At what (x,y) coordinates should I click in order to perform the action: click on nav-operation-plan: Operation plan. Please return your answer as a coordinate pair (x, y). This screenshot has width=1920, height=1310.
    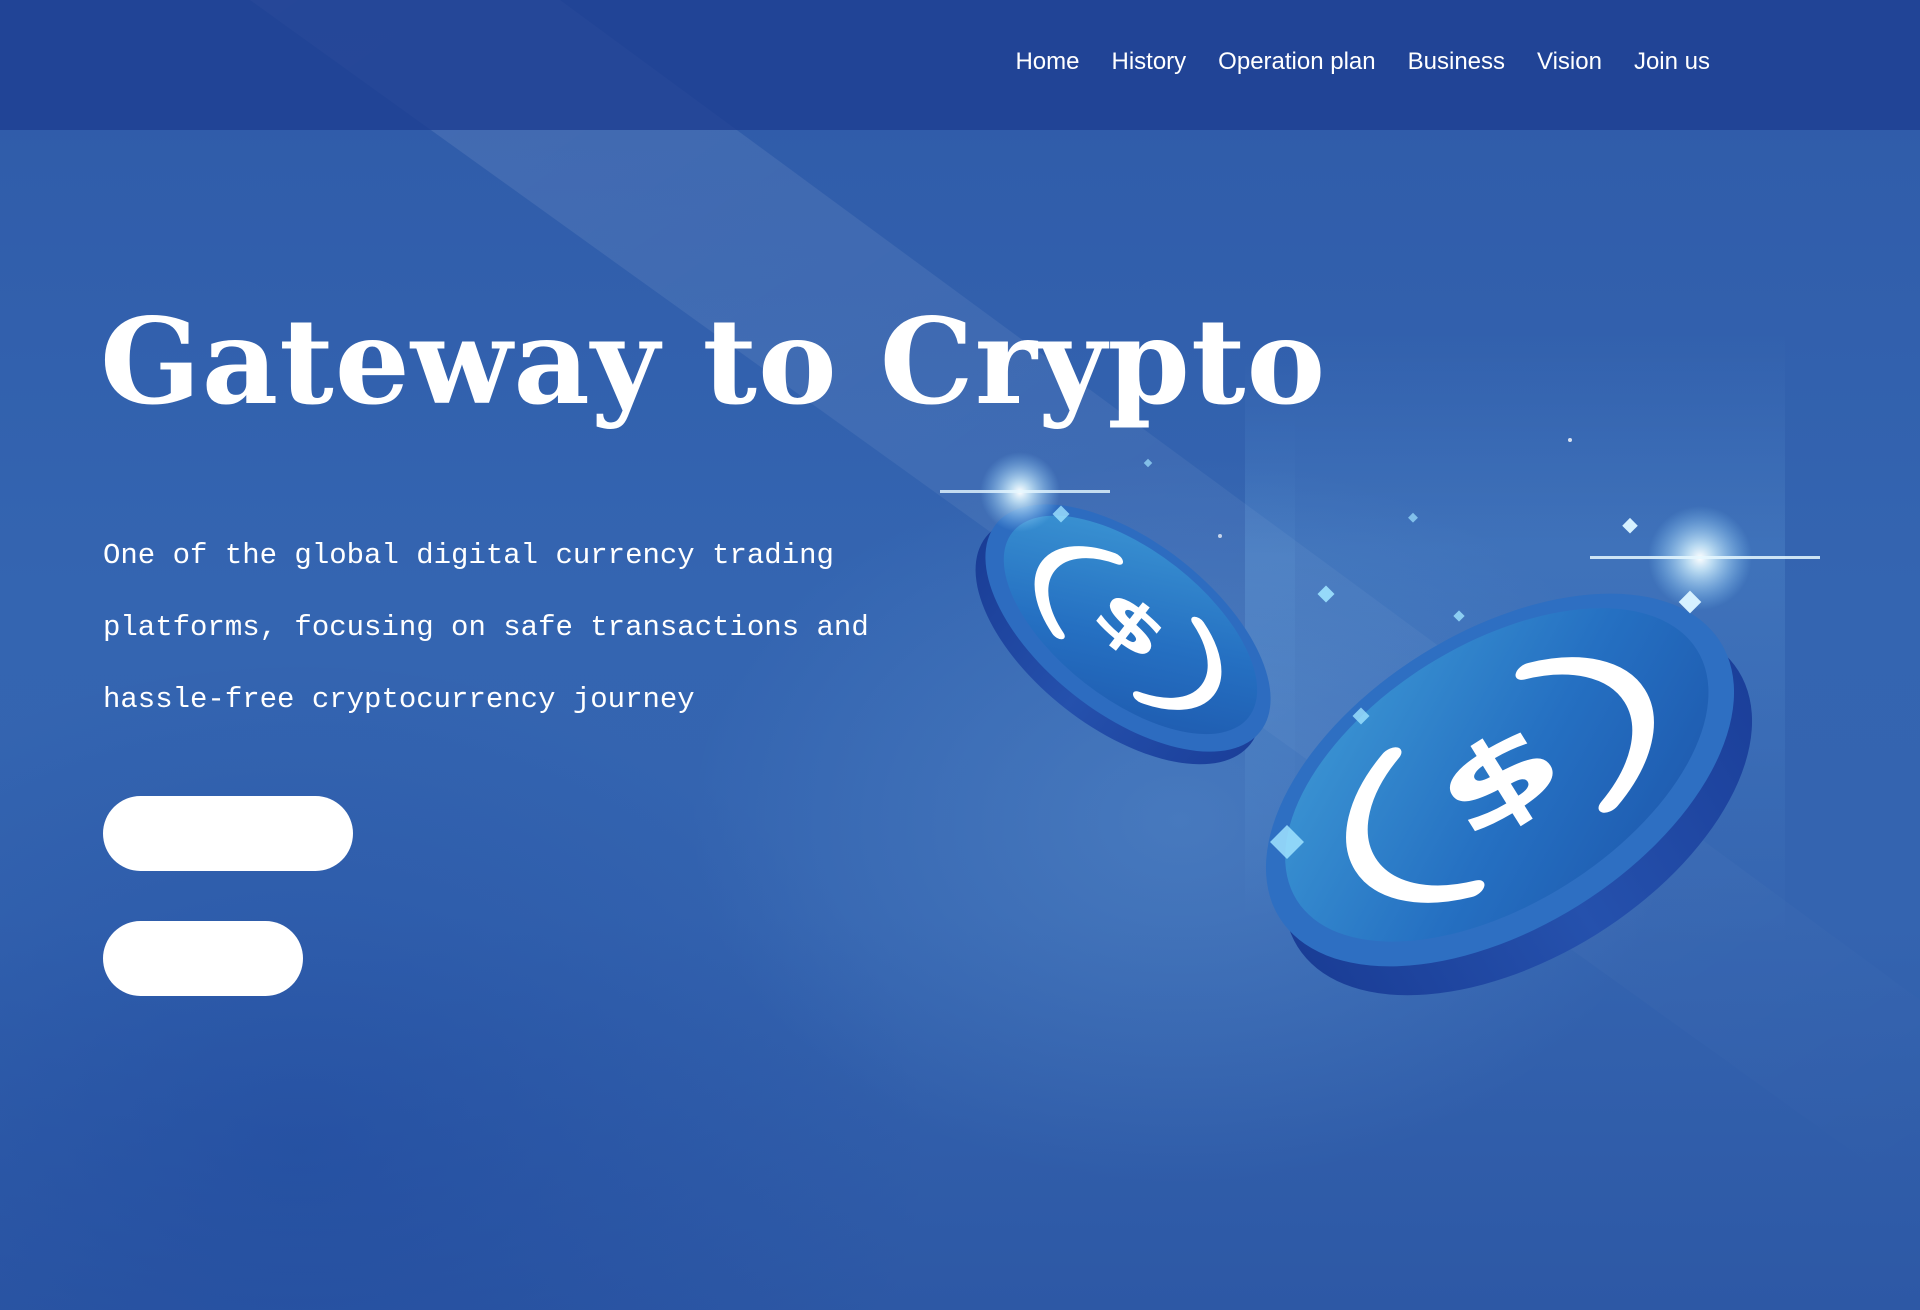
    Looking at the image, I should click on (1296, 62).